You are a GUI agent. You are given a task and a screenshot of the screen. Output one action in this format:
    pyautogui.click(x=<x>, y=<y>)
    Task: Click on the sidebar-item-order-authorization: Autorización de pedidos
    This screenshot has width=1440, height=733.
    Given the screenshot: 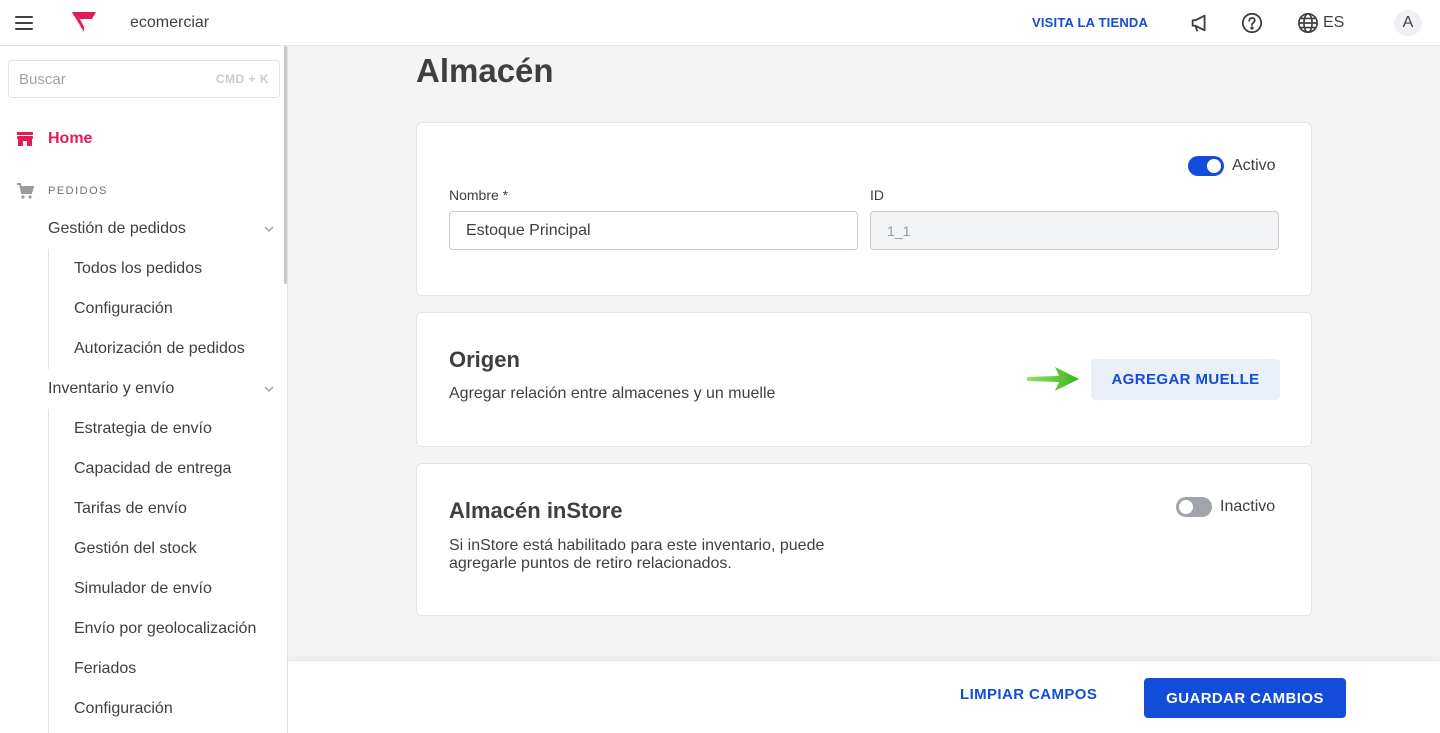 What is the action you would take?
    pyautogui.click(x=159, y=349)
    